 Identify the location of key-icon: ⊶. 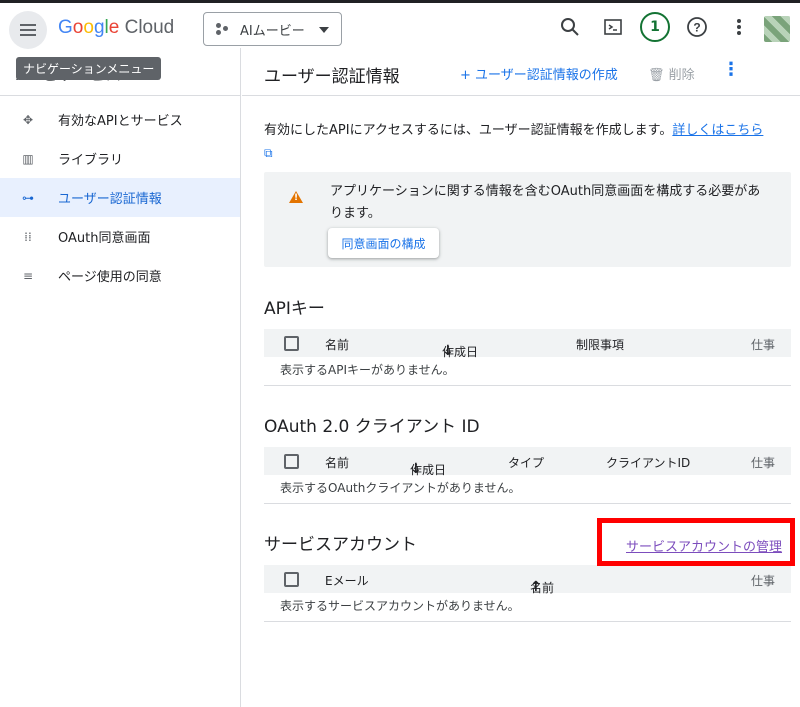
(28, 197).